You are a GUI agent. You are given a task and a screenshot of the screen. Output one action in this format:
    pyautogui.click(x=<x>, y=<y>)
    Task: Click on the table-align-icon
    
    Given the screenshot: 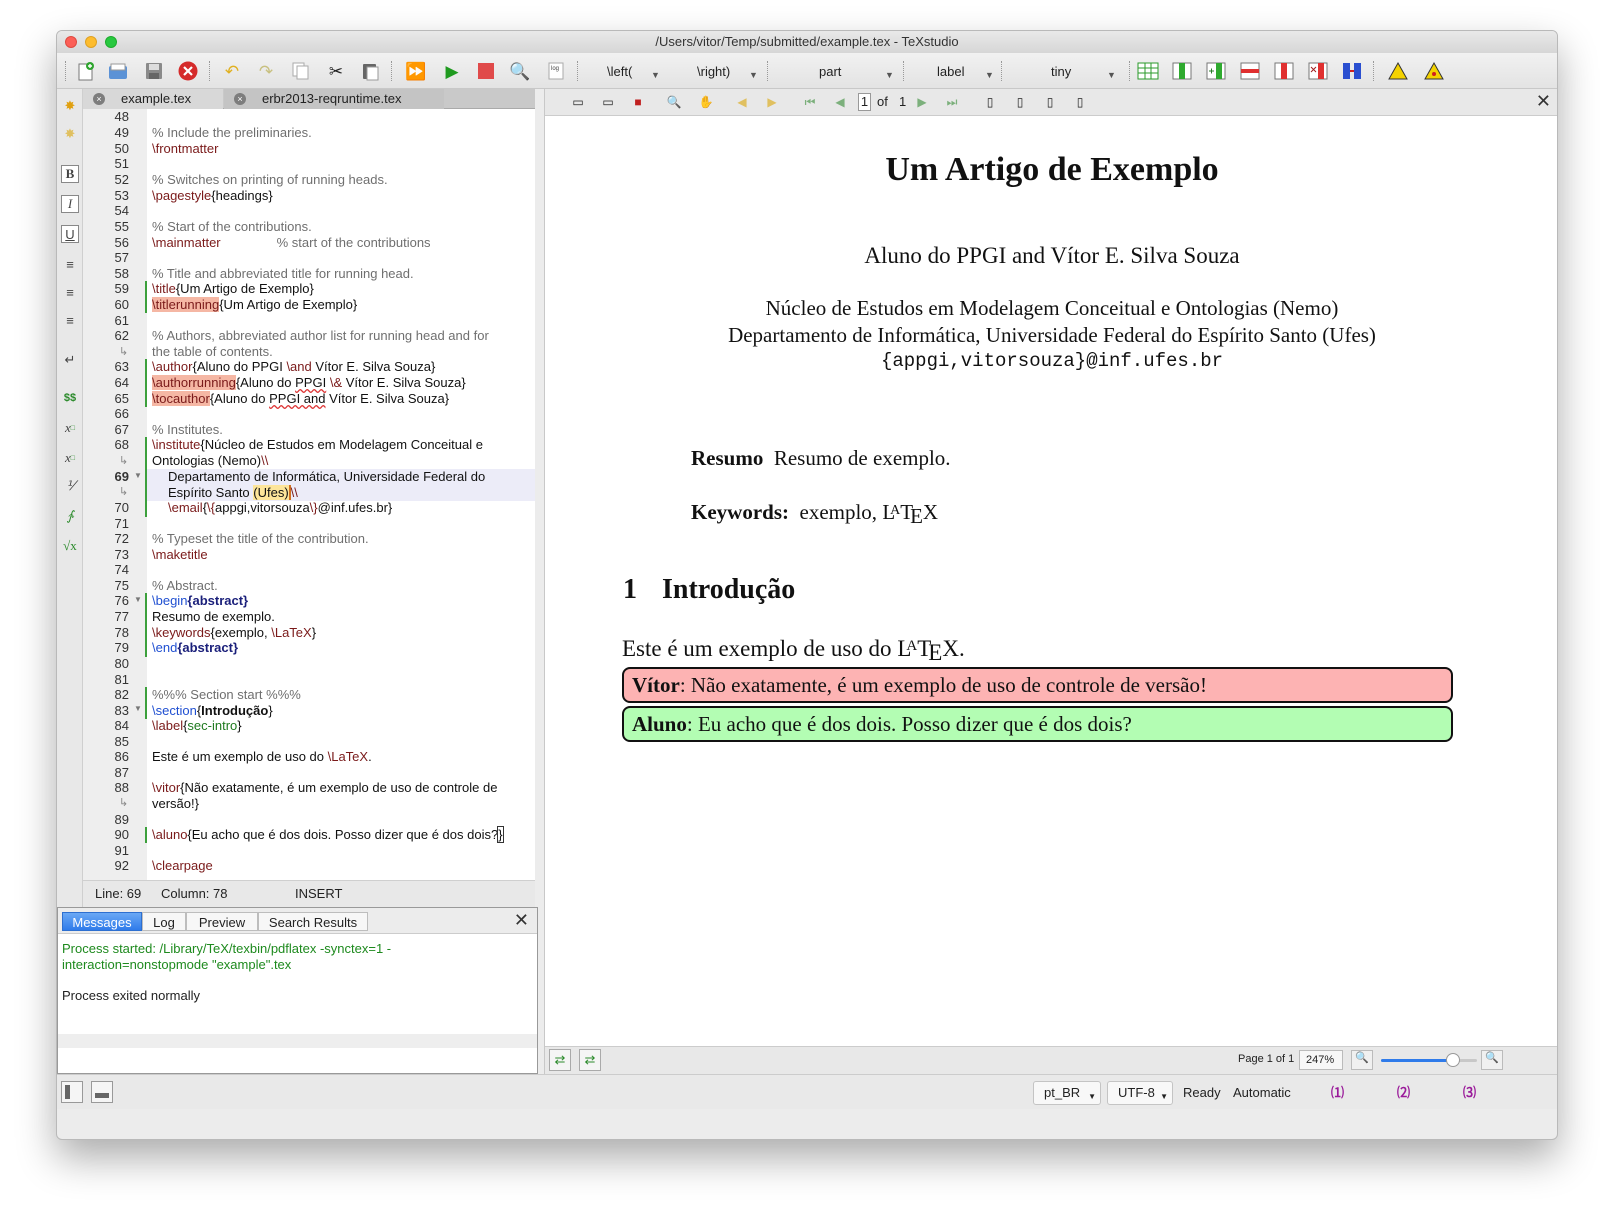 What is the action you would take?
    pyautogui.click(x=1352, y=71)
    